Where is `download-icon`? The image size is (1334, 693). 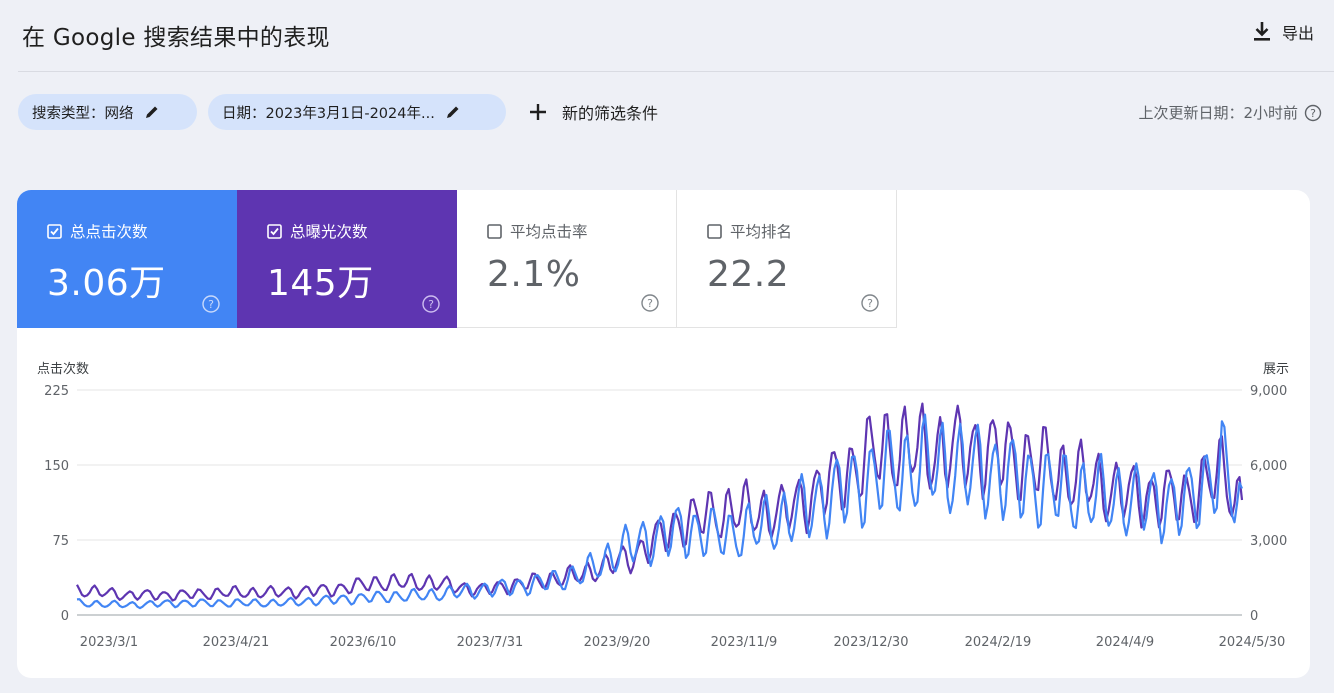
download-icon is located at coordinates (1261, 31).